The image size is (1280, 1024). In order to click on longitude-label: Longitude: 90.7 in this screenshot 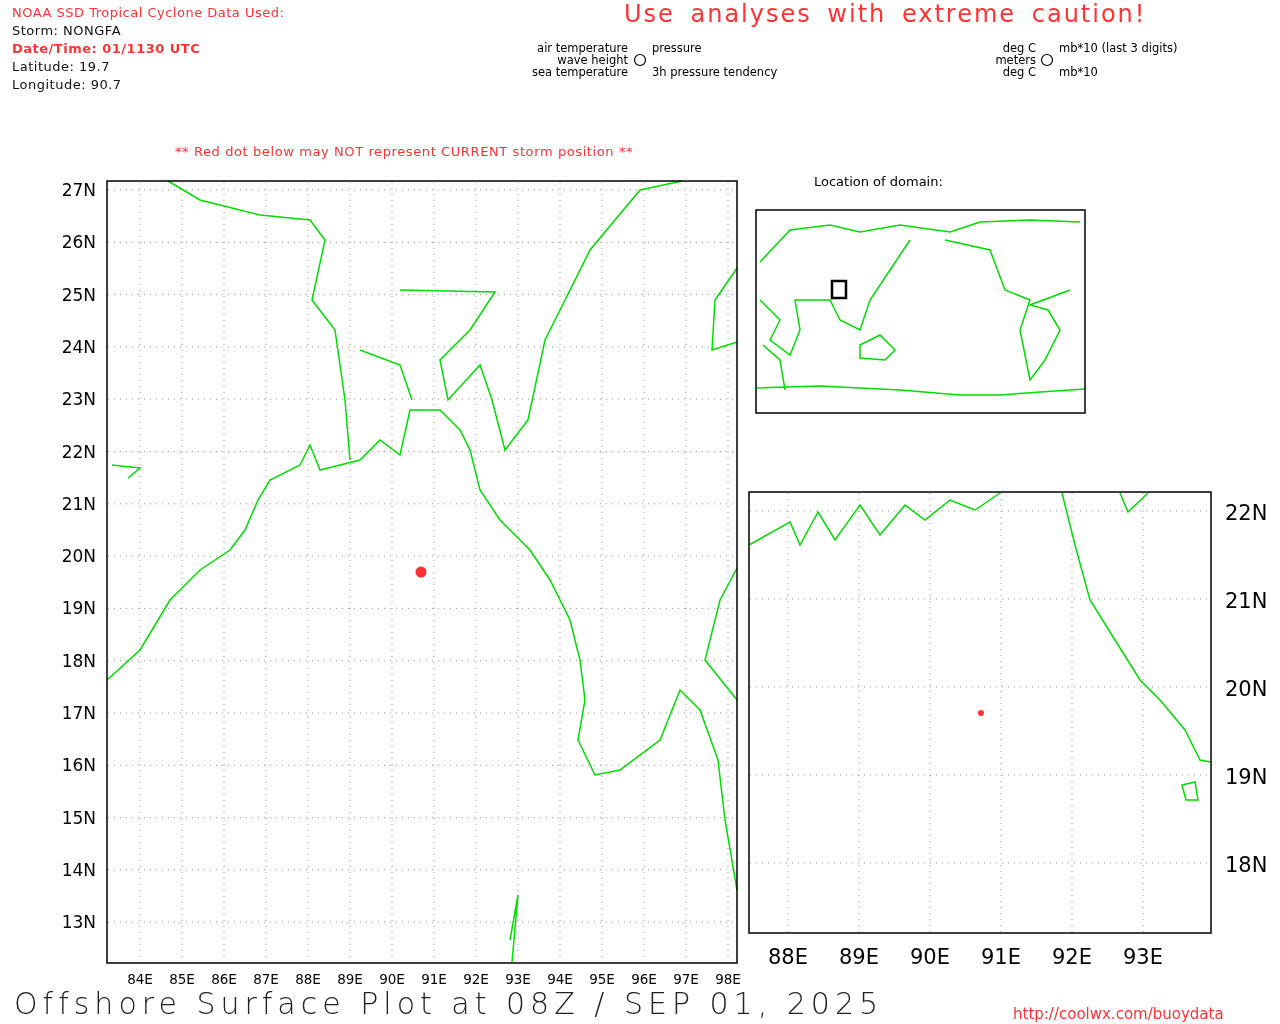, I will do `click(67, 84)`.